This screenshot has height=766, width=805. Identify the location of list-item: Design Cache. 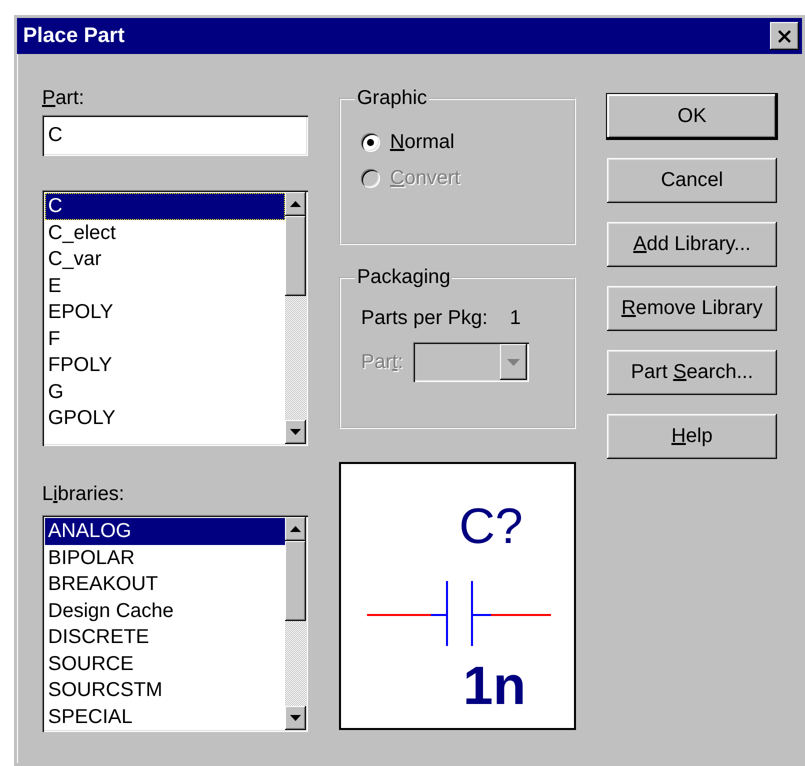
(165, 611).